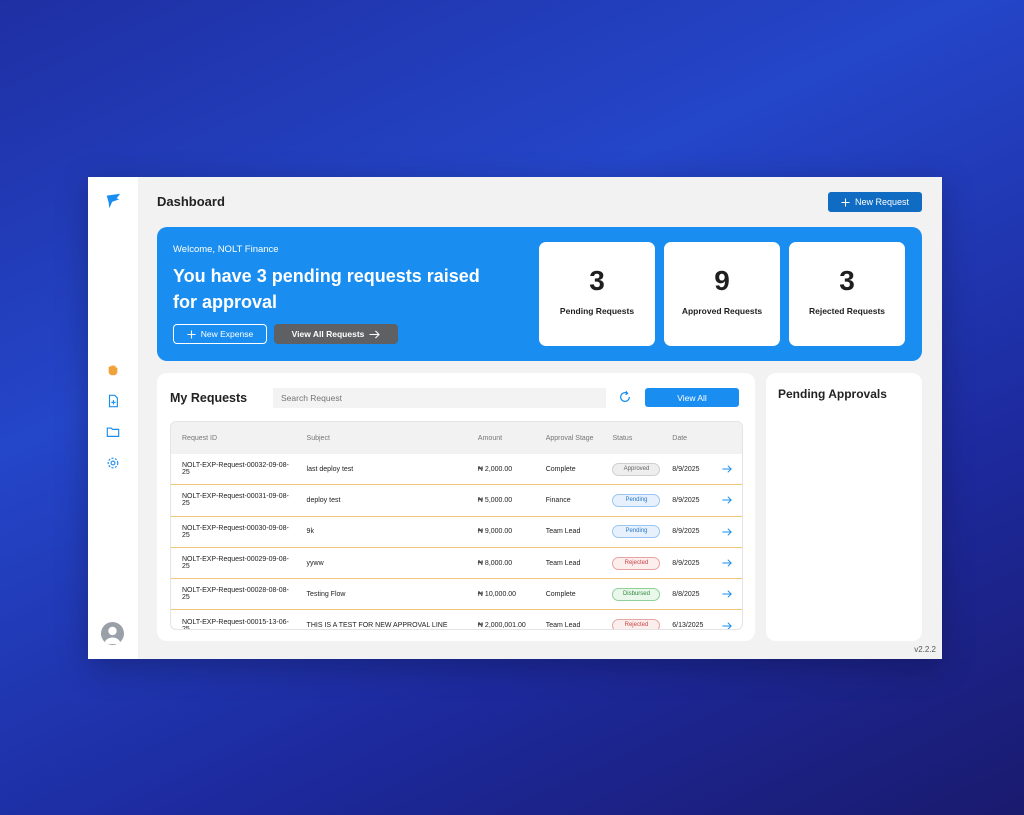 This screenshot has height=815, width=1024. Describe the element at coordinates (315, 563) in the screenshot. I see `request-subject: yyww` at that location.